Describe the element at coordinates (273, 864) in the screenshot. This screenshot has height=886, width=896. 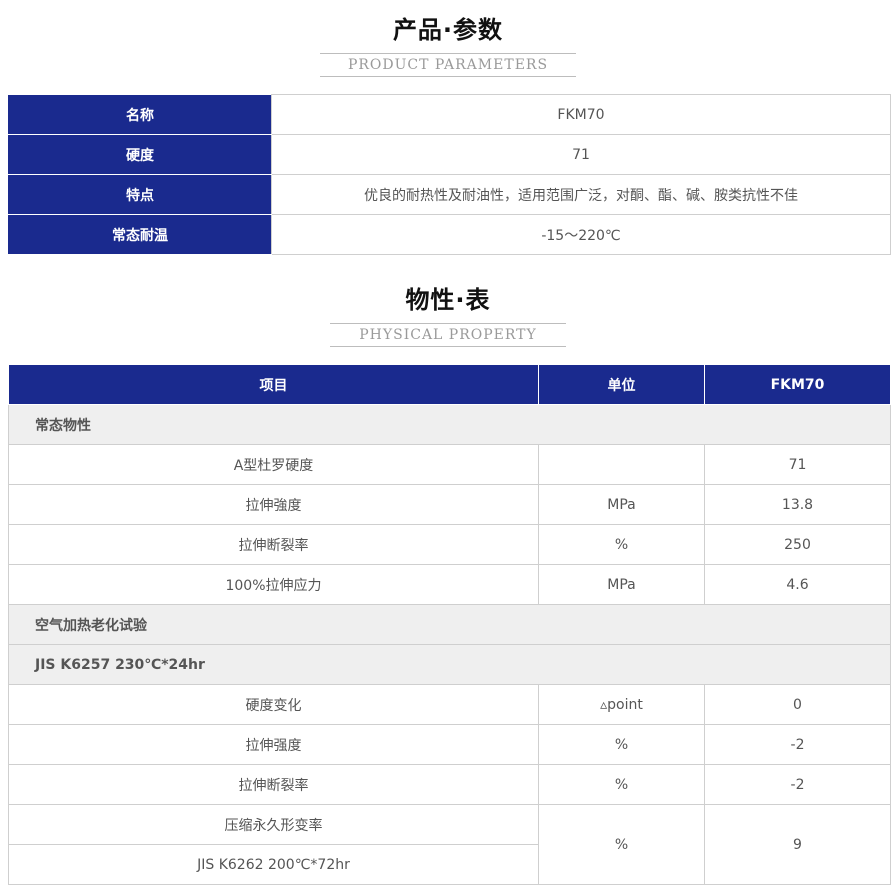
I see `condition-cell: JIS K6262 200℃*72hr` at that location.